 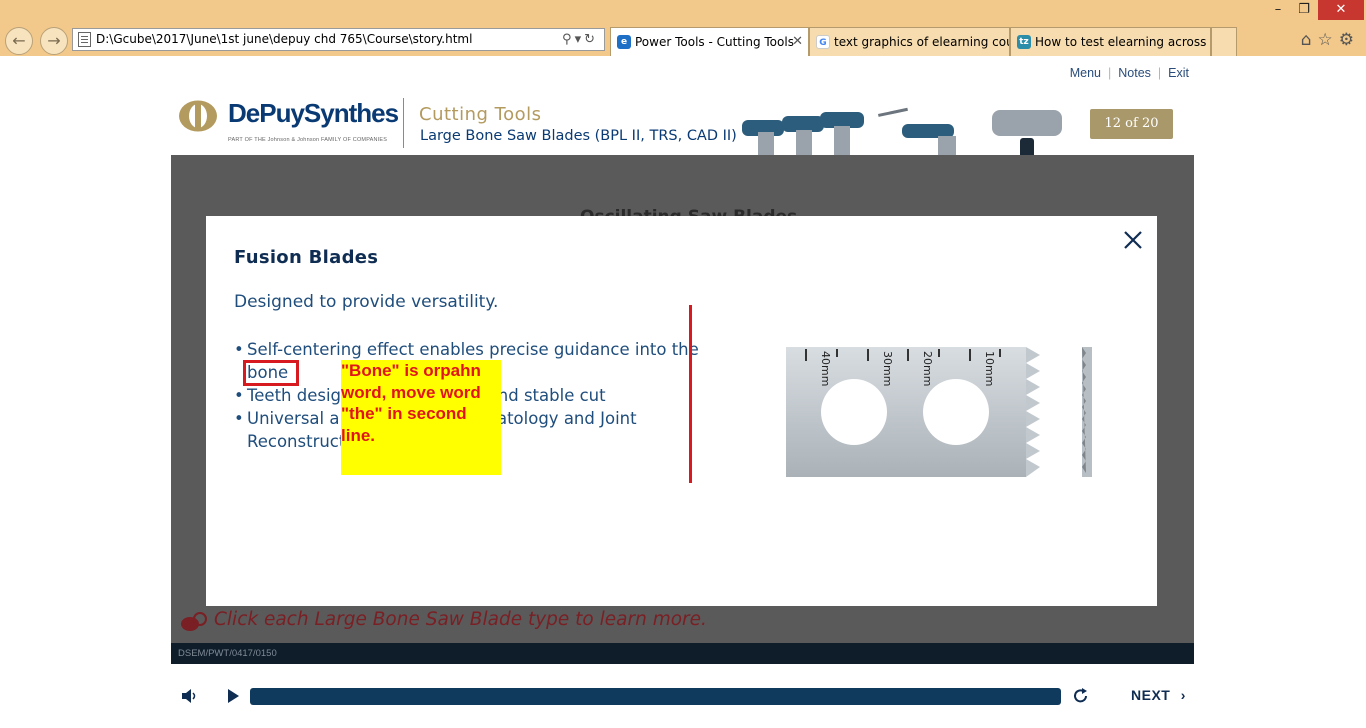 I want to click on footer-code: DSEM/PWT/0417/0150, so click(x=227, y=653).